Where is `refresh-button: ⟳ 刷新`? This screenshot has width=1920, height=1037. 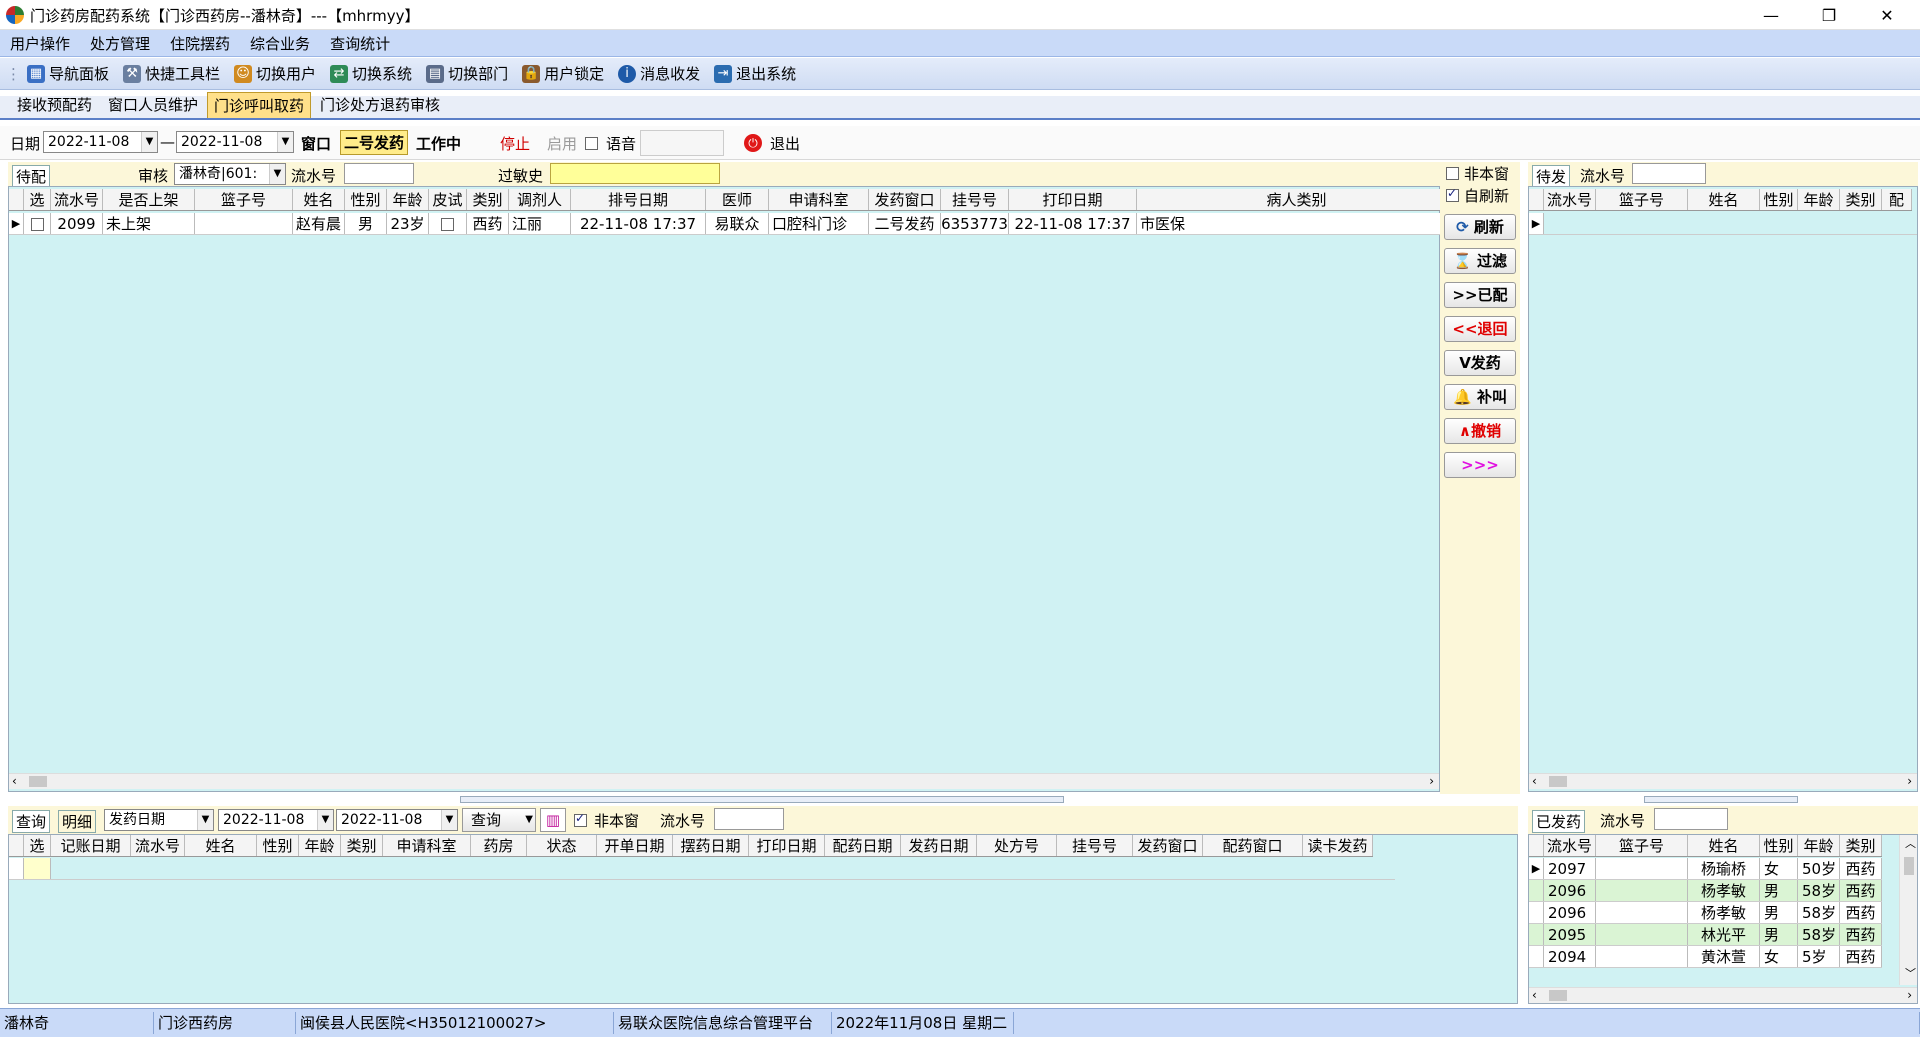 refresh-button: ⟳ 刷新 is located at coordinates (1480, 227).